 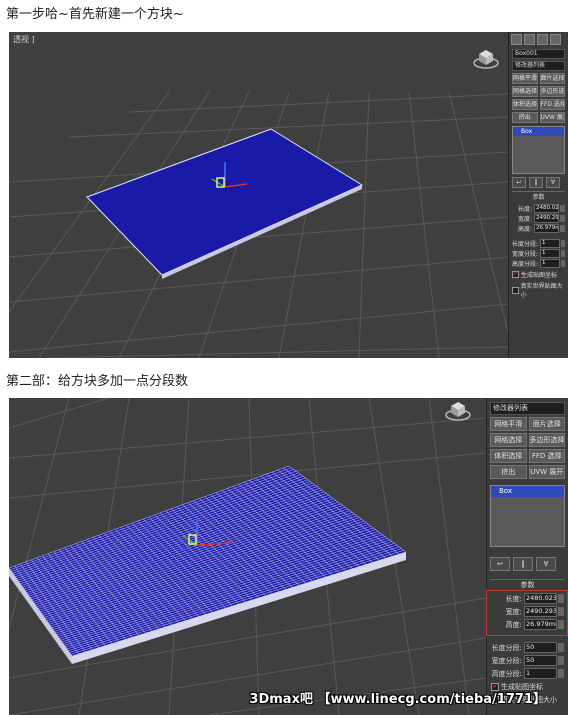 I want to click on param-row-length-segs: 长度分段: 1, so click(x=538, y=243).